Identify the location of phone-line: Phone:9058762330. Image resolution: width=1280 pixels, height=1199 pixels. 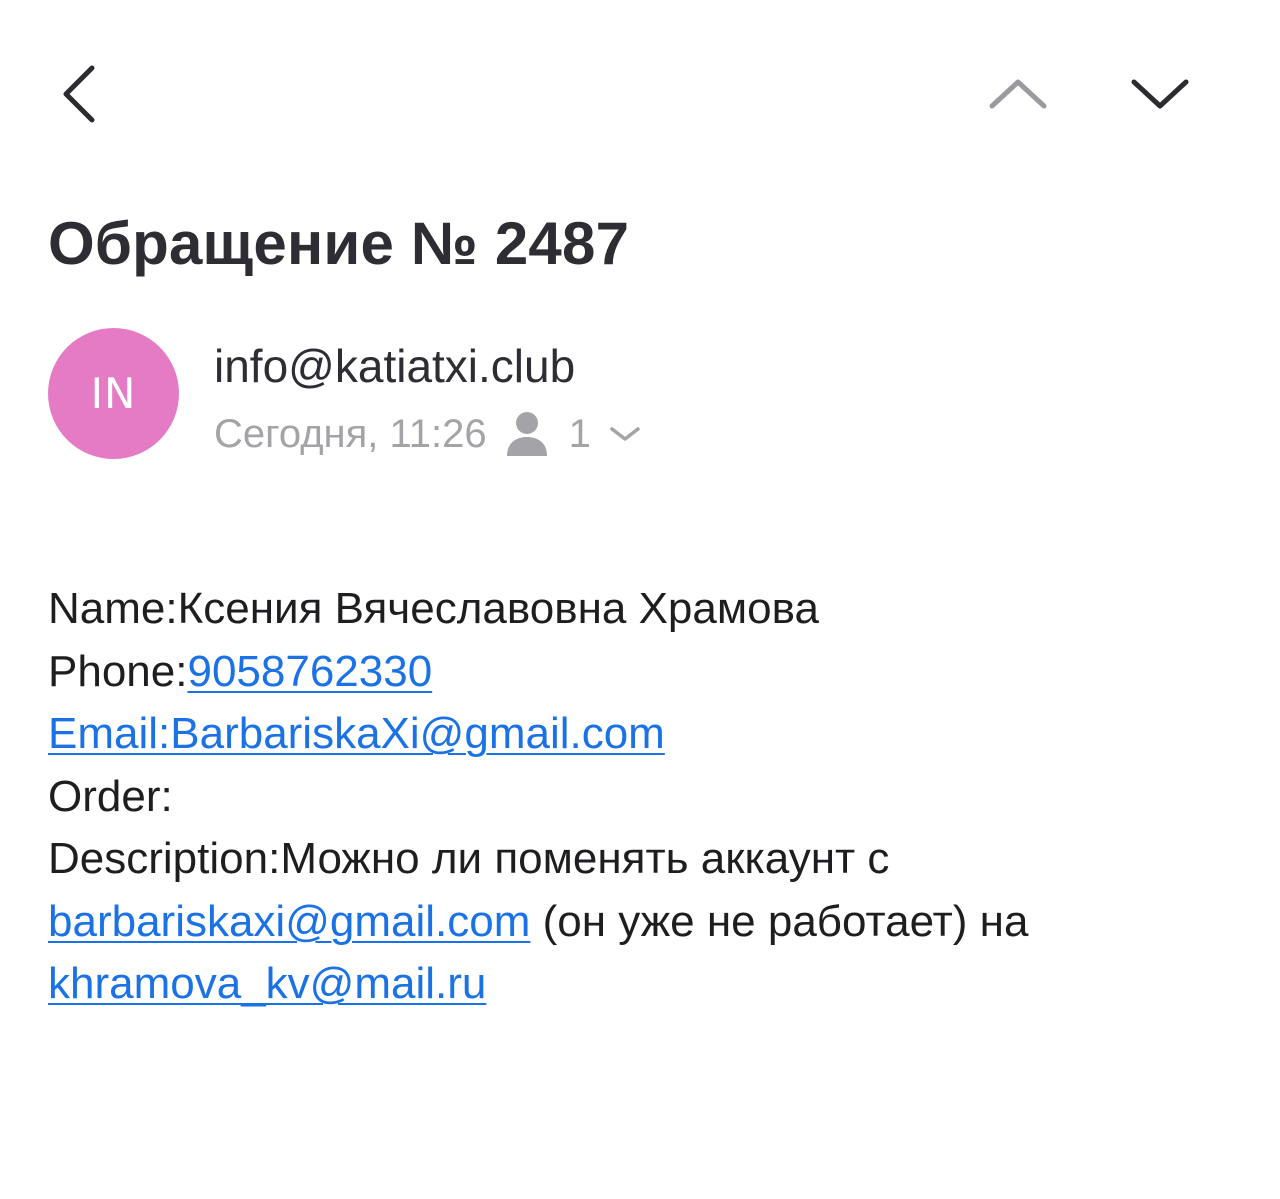
(648, 672).